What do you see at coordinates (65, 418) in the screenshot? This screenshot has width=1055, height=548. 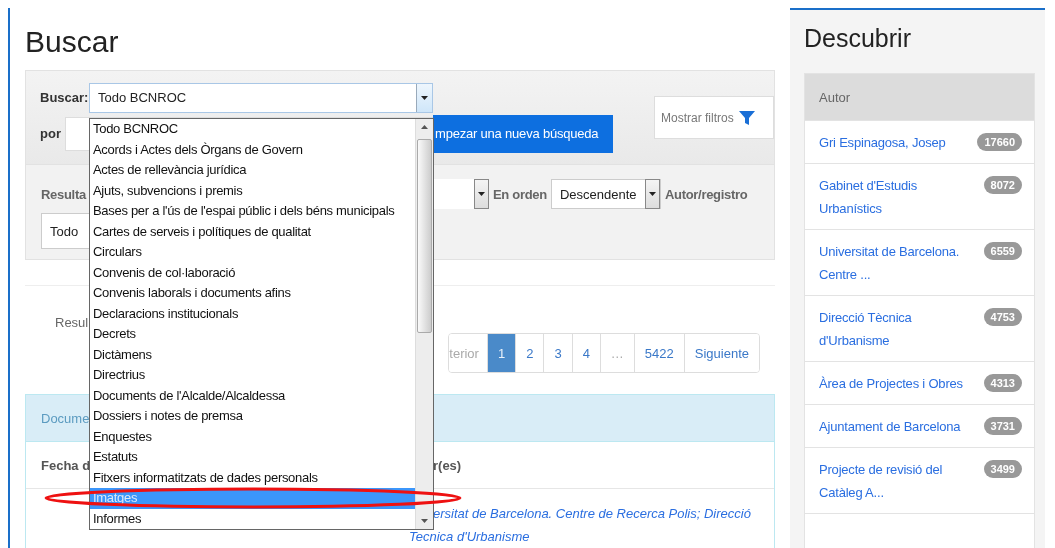 I see `panel-title: Docume` at bounding box center [65, 418].